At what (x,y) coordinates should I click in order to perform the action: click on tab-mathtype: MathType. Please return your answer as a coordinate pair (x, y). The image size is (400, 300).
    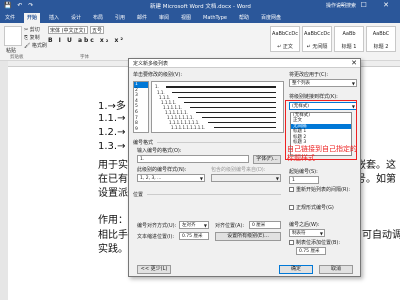
    Looking at the image, I should click on (215, 18).